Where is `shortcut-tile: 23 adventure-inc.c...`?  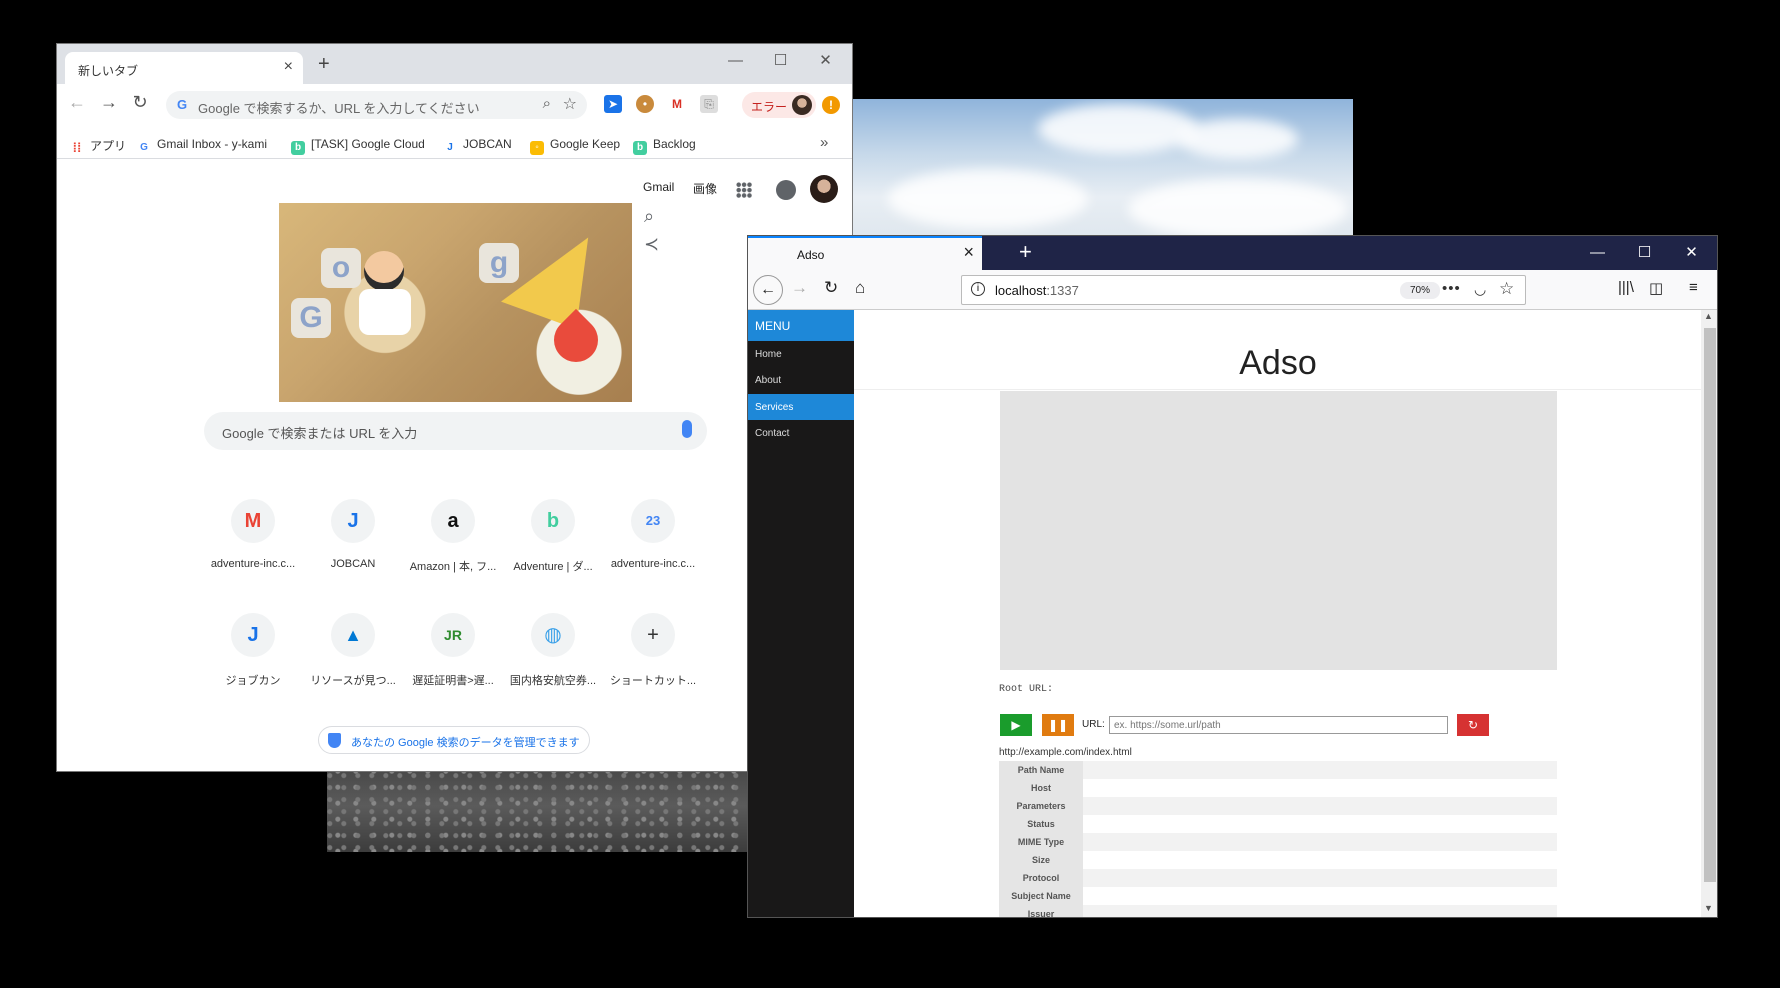
shortcut-tile: 23 adventure-inc.c... is located at coordinates (653, 534).